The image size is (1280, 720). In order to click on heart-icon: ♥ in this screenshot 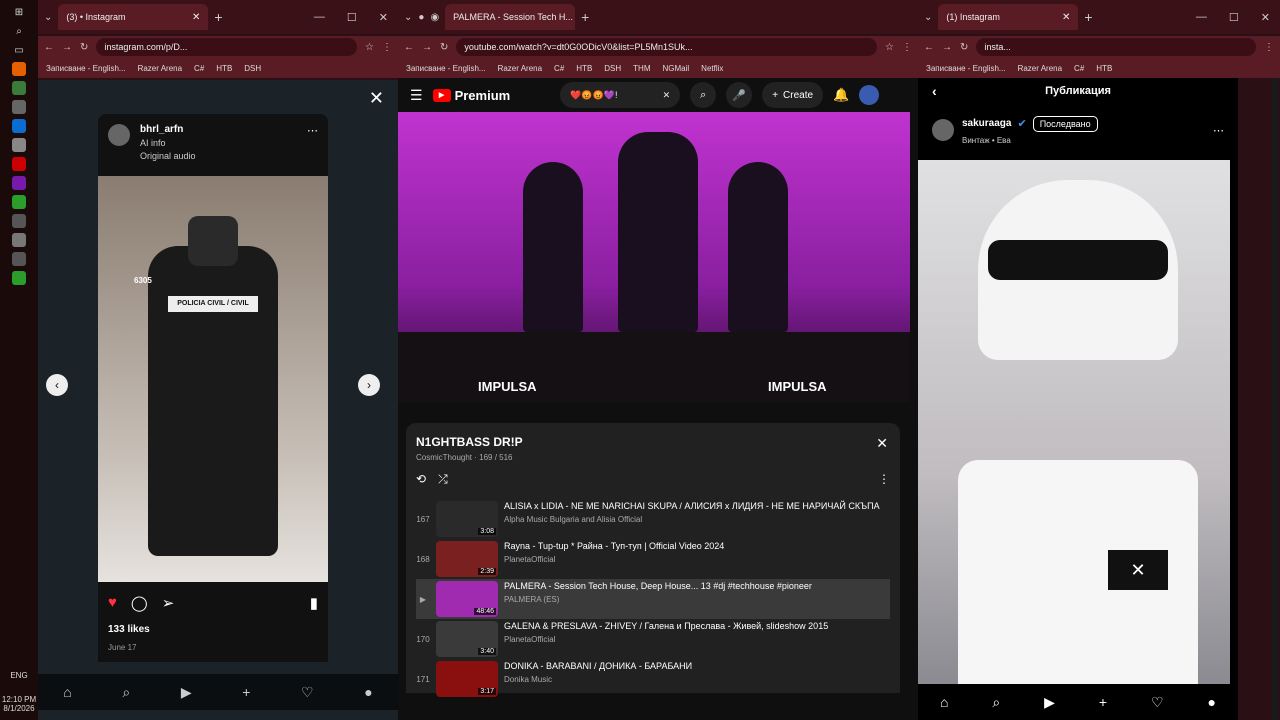, I will do `click(112, 603)`.